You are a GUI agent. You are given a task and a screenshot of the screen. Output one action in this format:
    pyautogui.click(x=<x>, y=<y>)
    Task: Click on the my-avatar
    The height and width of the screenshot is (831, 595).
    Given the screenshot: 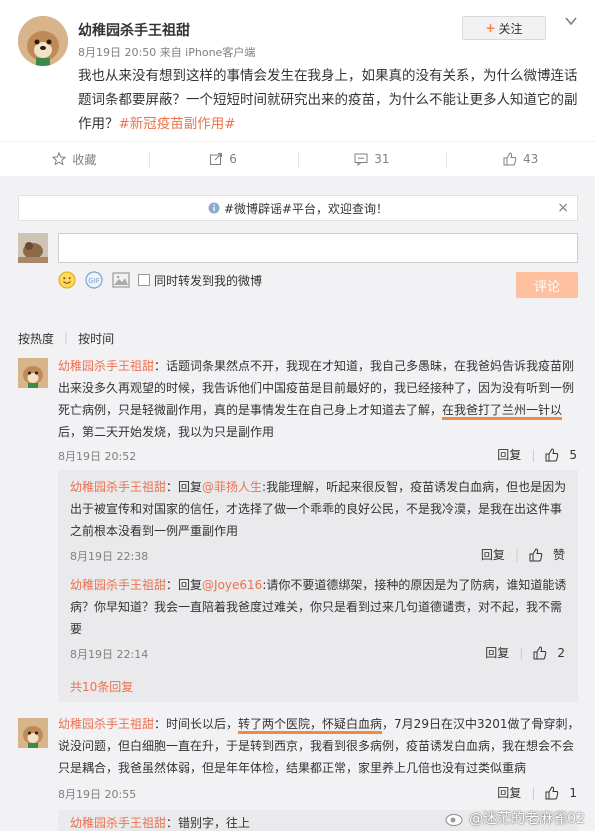 What is the action you would take?
    pyautogui.click(x=33, y=248)
    